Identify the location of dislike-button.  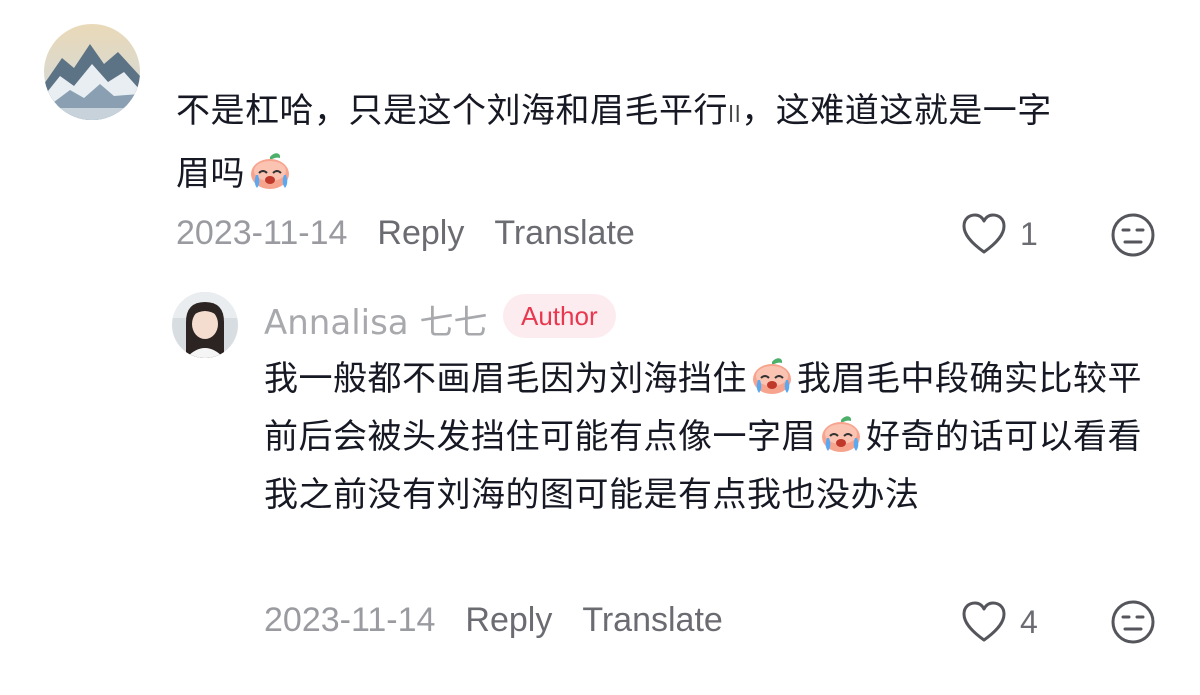
(1133, 235).